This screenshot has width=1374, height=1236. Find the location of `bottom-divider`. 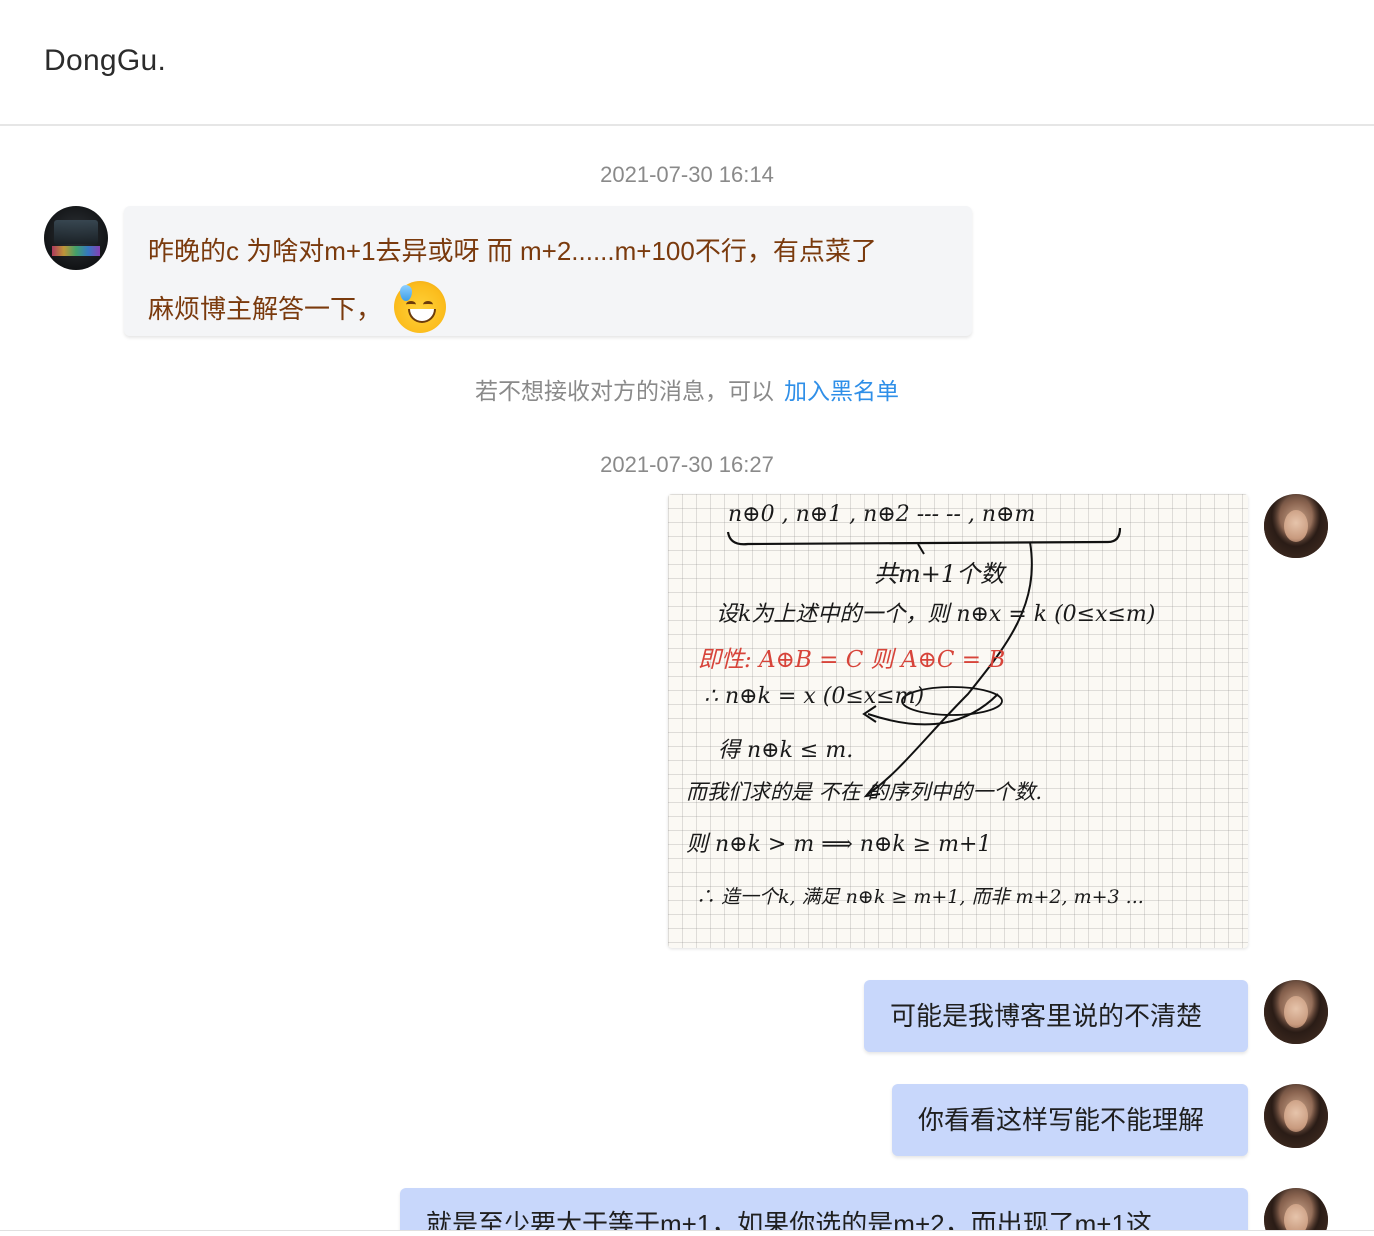

bottom-divider is located at coordinates (687, 1230).